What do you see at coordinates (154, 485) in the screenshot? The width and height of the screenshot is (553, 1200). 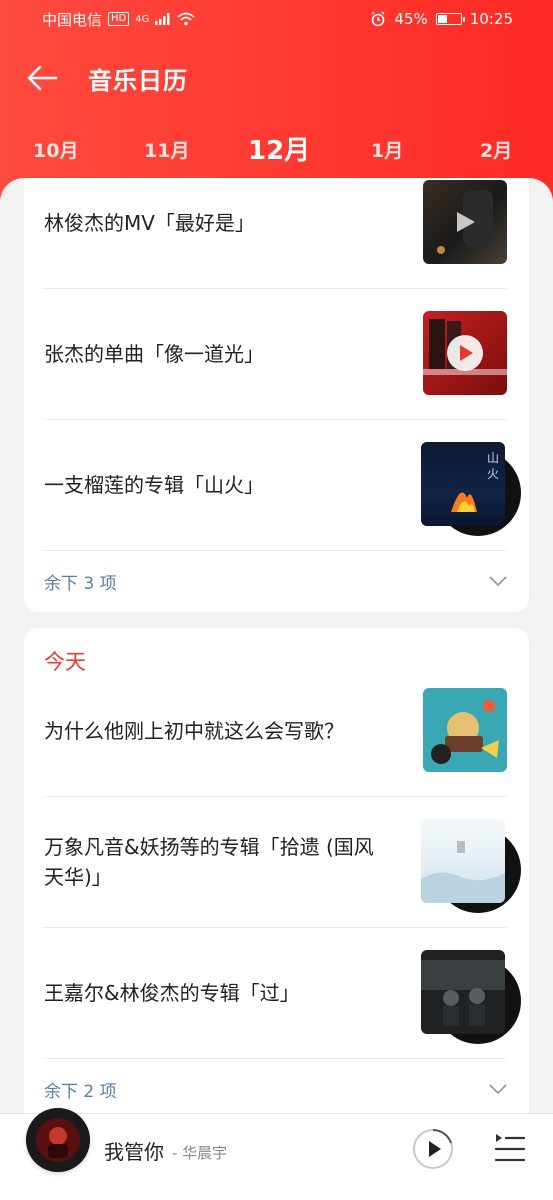 I see `item-title: 一支榴莲的专辑「山火」` at bounding box center [154, 485].